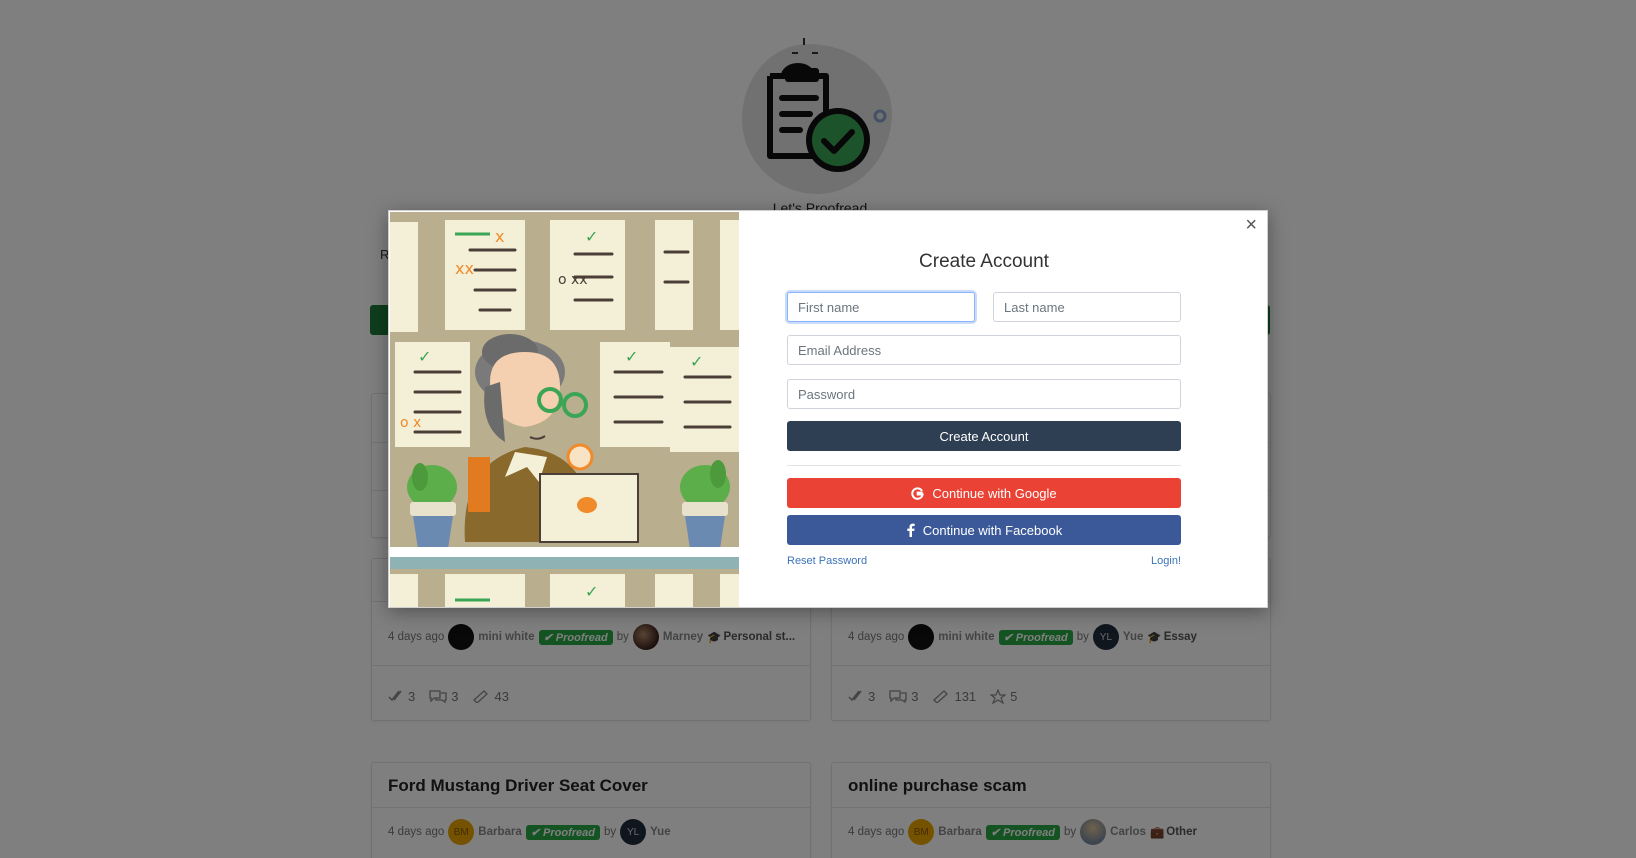  Describe the element at coordinates (984, 394) in the screenshot. I see `password-input` at that location.